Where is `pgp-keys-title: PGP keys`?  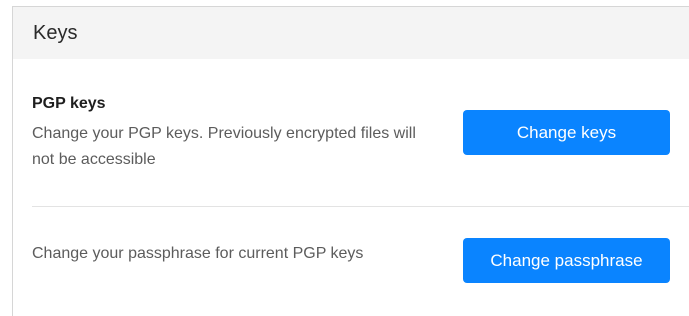 pgp-keys-title: PGP keys is located at coordinates (69, 103).